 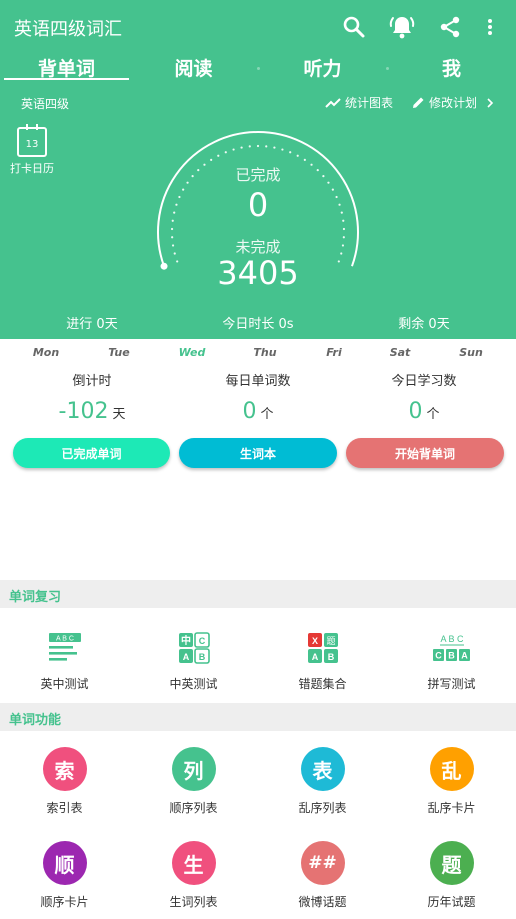 I want to click on day-wed: Wed, so click(x=192, y=352).